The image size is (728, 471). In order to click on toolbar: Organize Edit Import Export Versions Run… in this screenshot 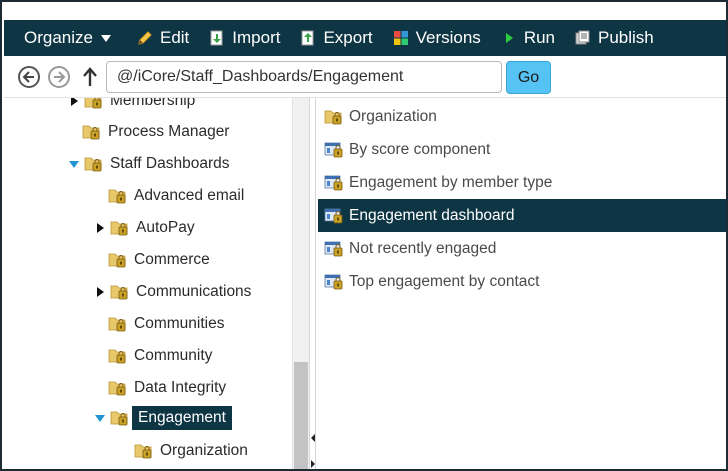, I will do `click(365, 38)`.